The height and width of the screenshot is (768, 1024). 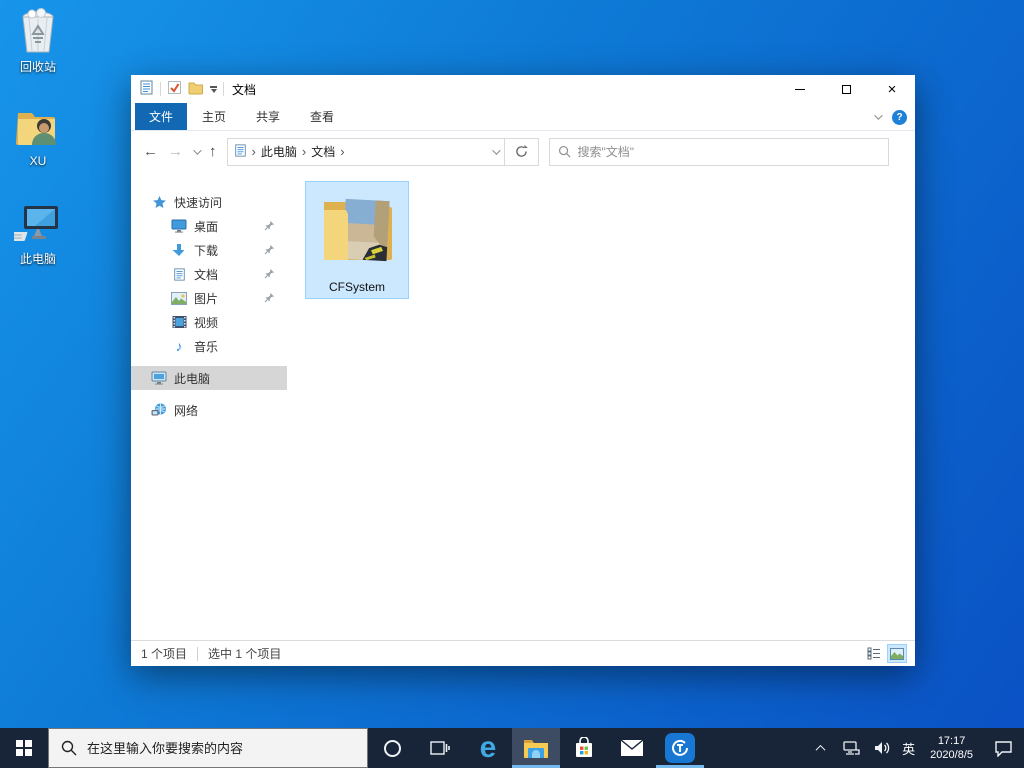 I want to click on desktop-icon, so click(x=179, y=226).